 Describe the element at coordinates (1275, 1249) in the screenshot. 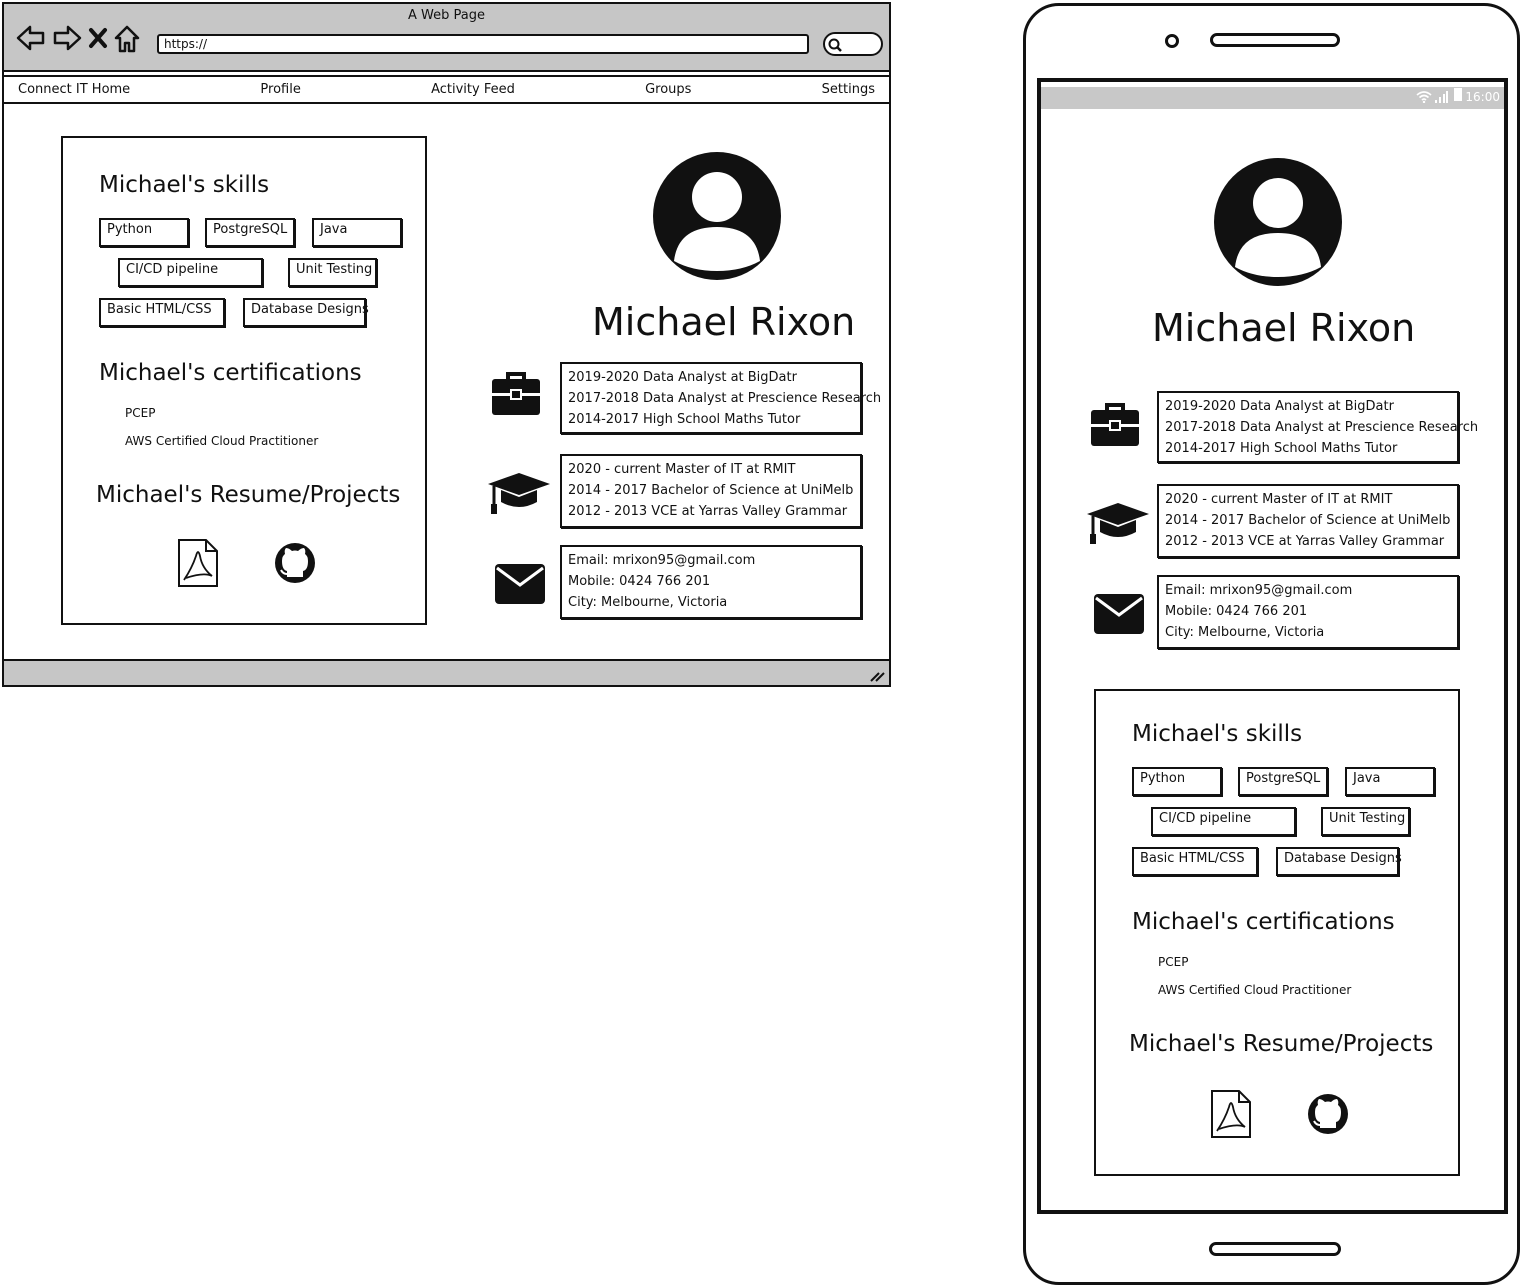

I see `home-button` at that location.